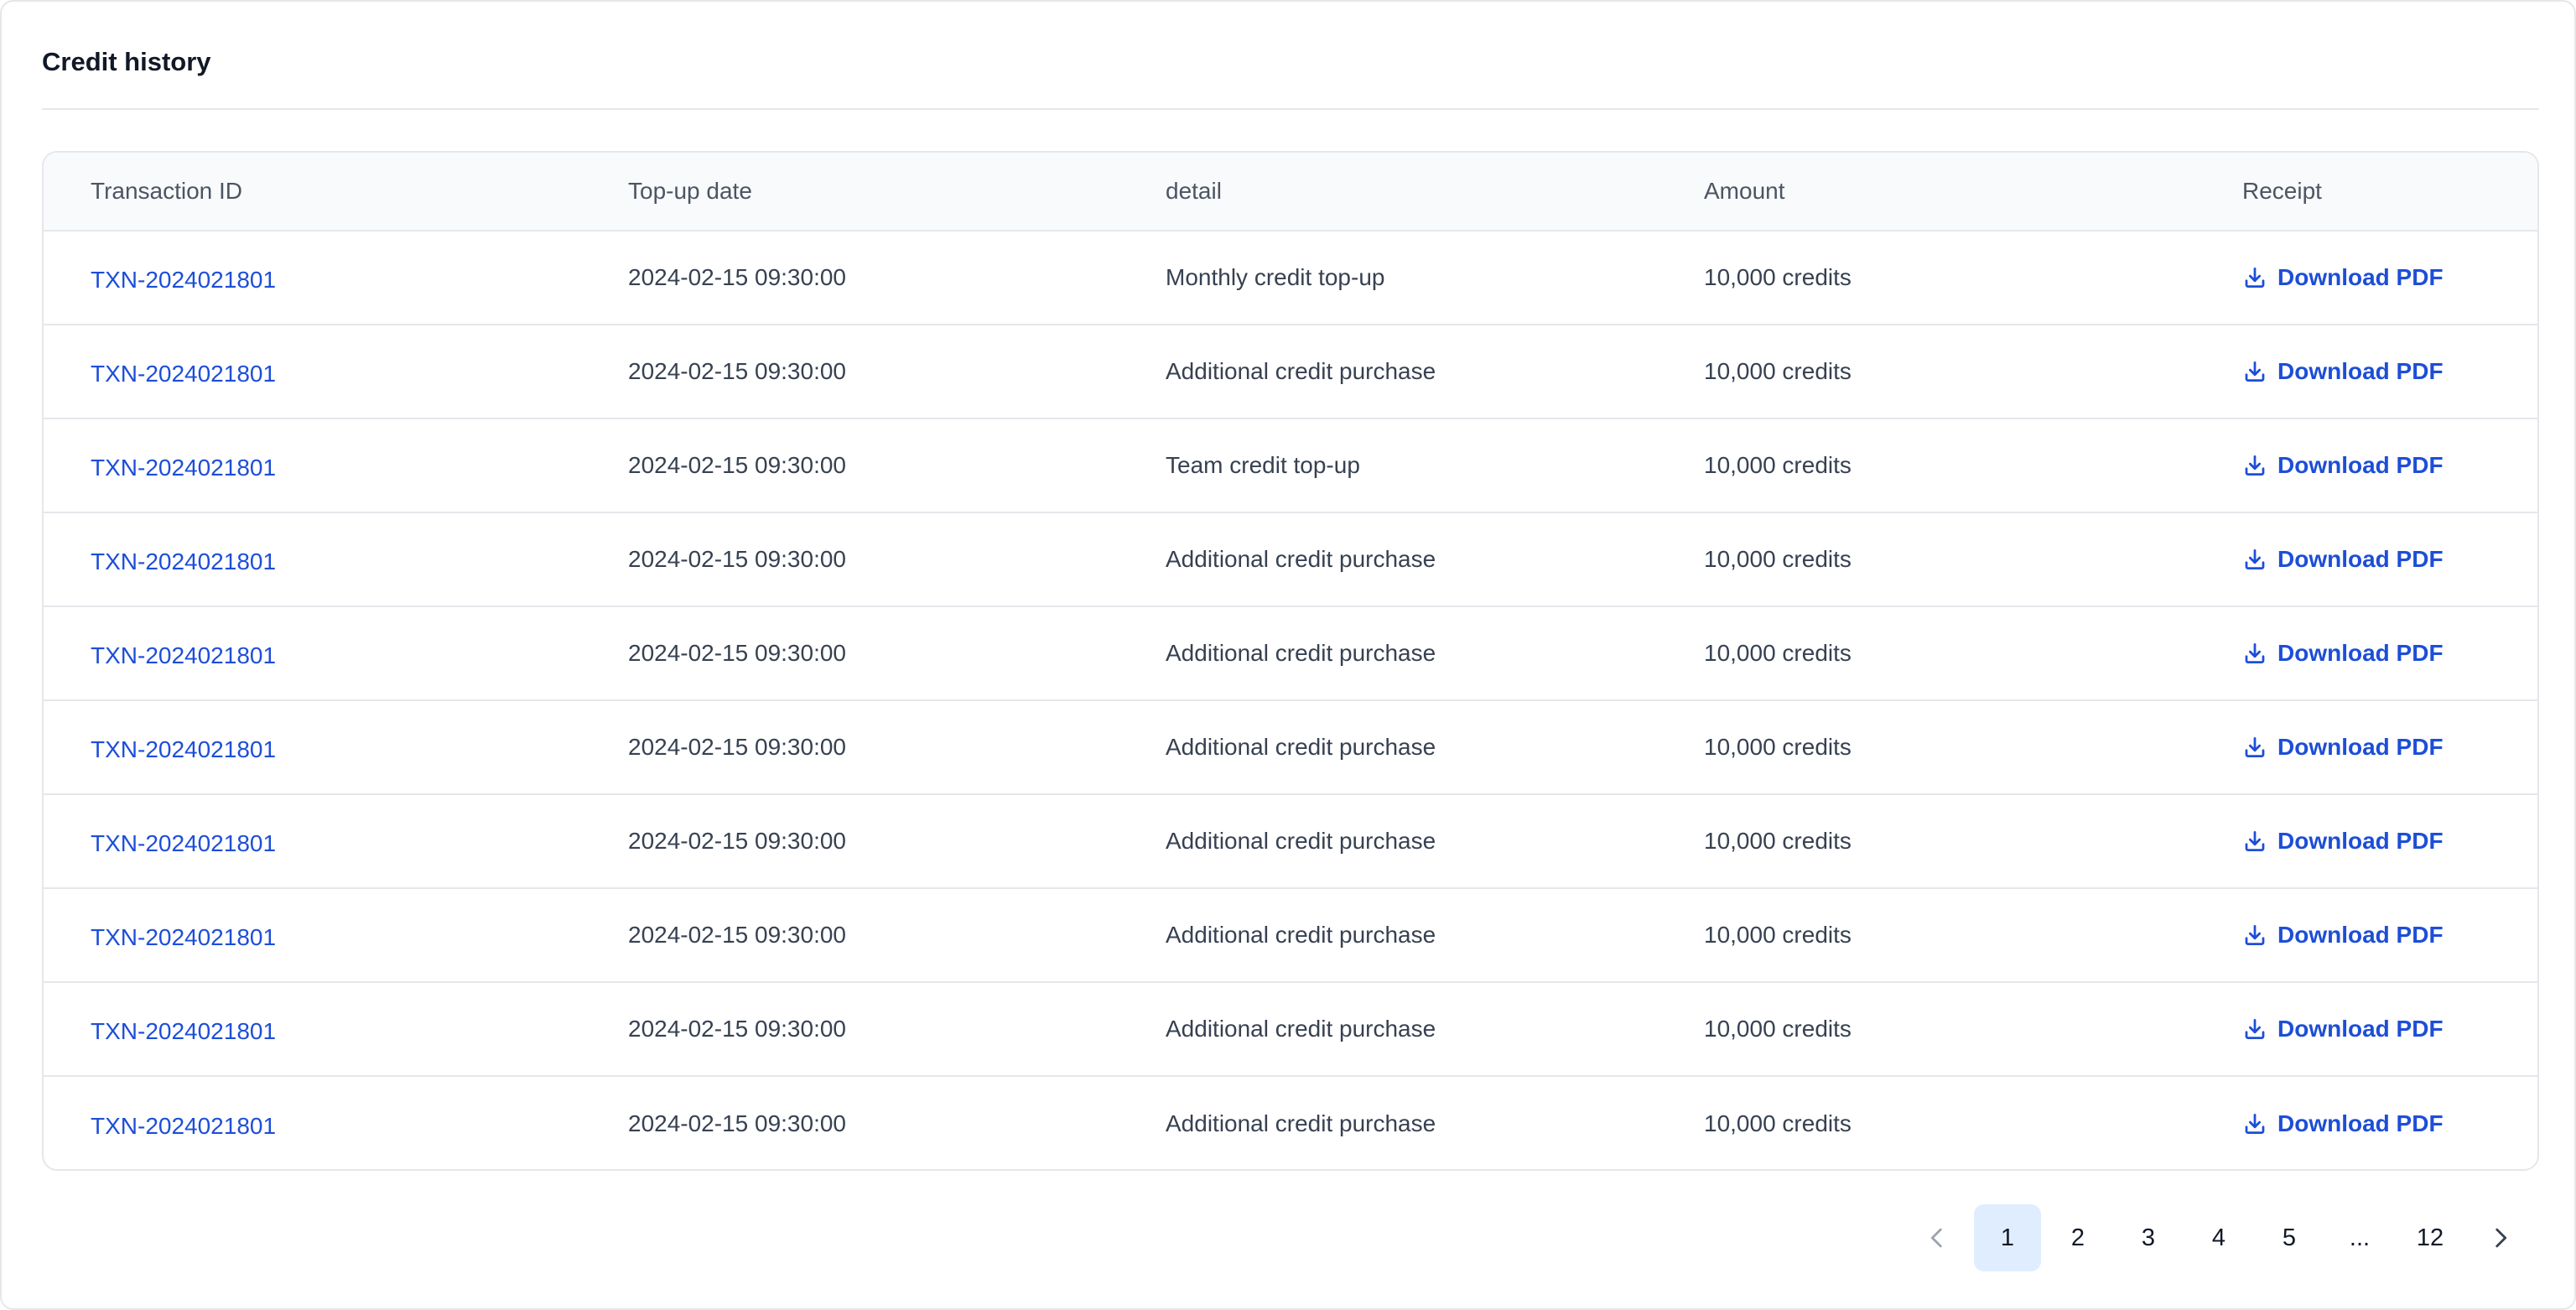 The height and width of the screenshot is (1310, 2576). What do you see at coordinates (1194, 191) in the screenshot?
I see `column-header-detail: detail` at bounding box center [1194, 191].